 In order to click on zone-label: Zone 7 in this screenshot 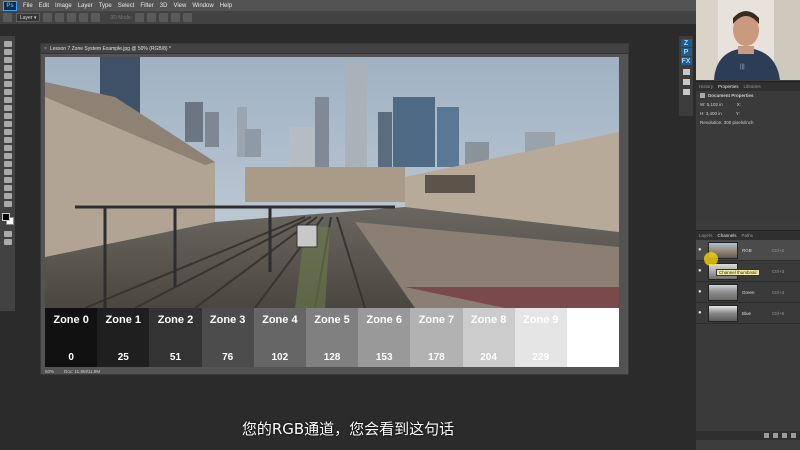, I will do `click(436, 320)`.